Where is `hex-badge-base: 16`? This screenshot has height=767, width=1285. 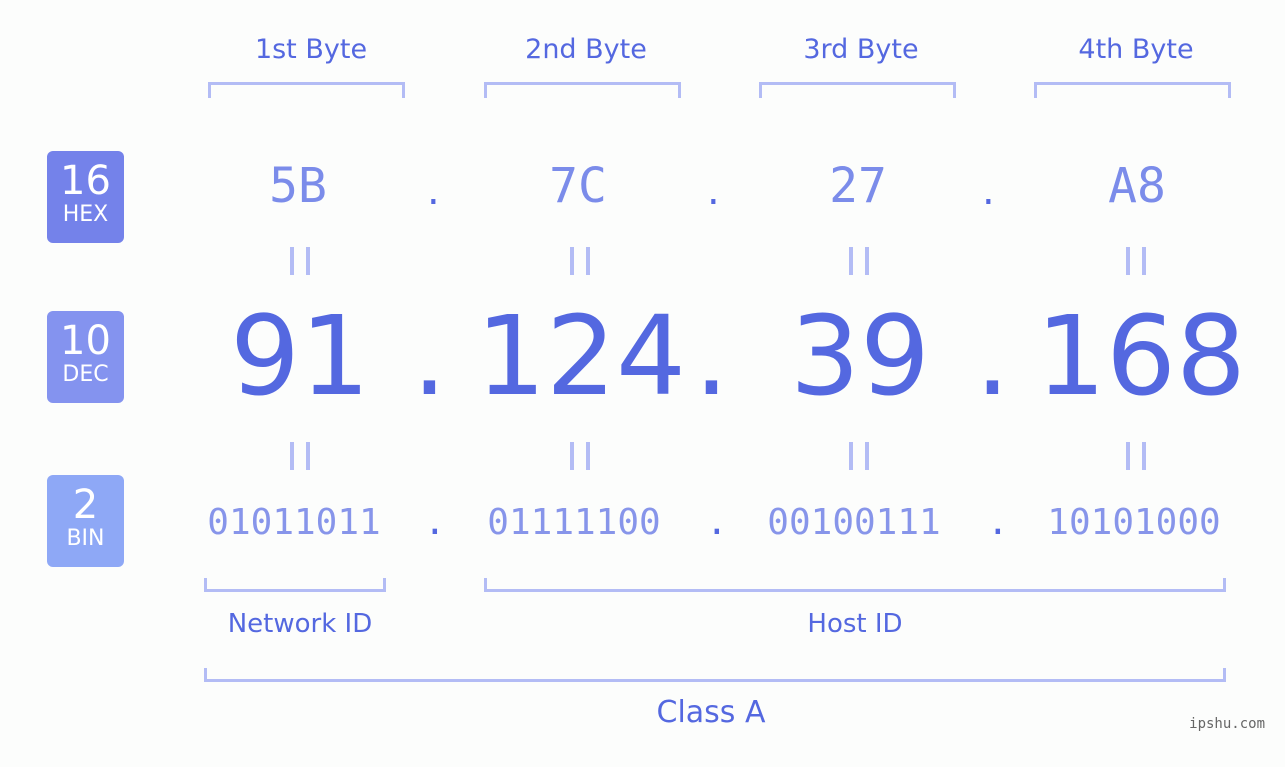
hex-badge-base: 16 is located at coordinates (85, 181).